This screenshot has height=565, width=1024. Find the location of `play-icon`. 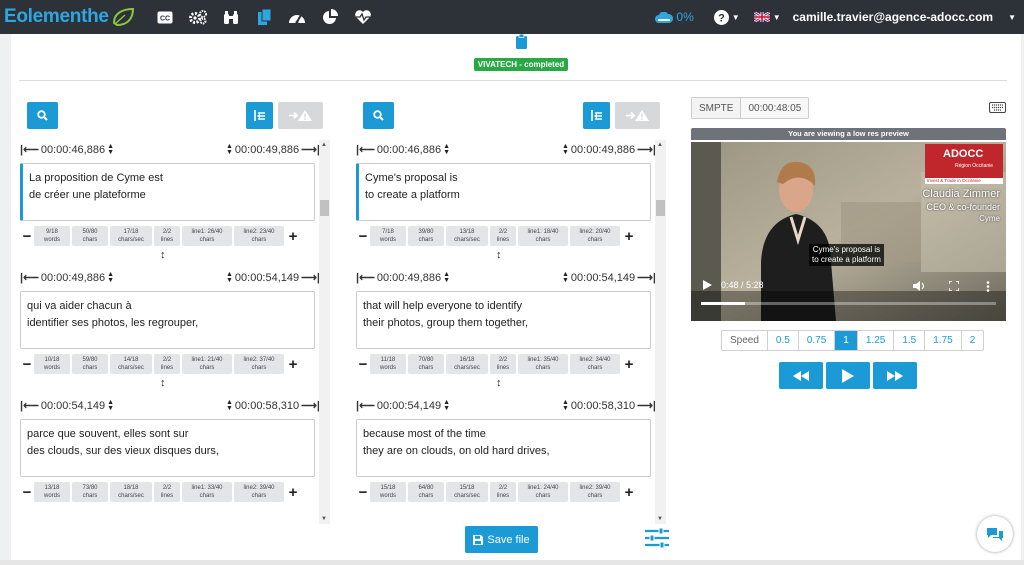

play-icon is located at coordinates (707, 285).